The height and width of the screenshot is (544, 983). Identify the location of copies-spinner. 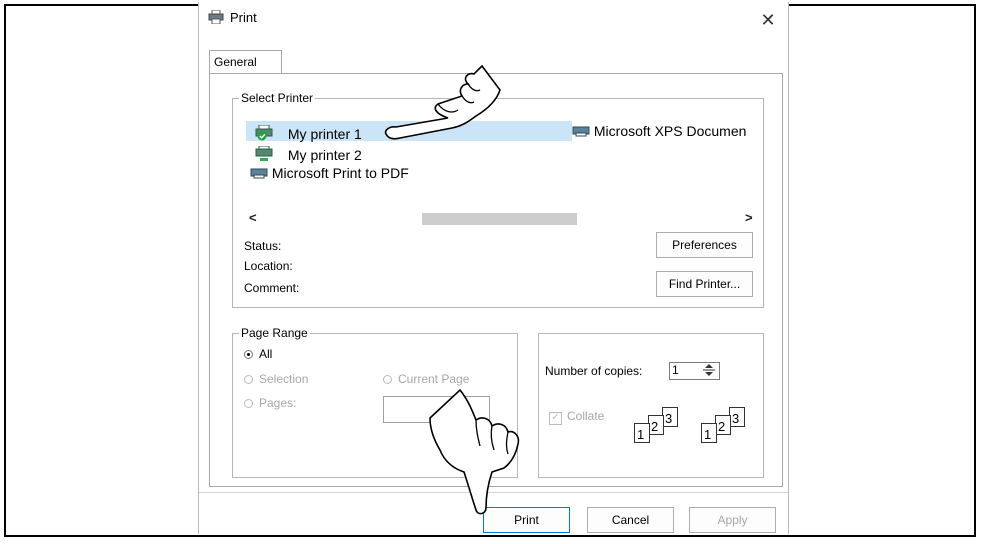
(709, 371).